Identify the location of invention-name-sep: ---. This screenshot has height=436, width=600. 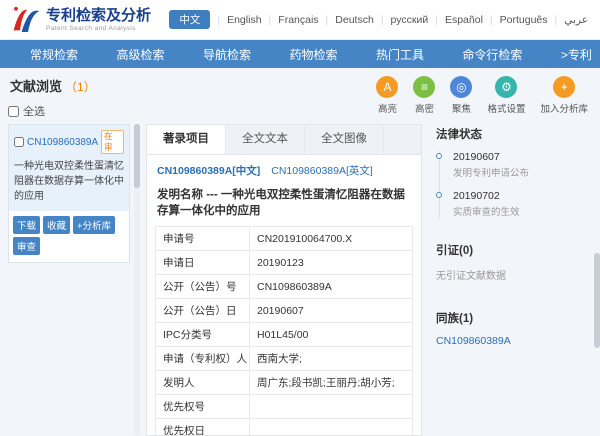
(212, 195).